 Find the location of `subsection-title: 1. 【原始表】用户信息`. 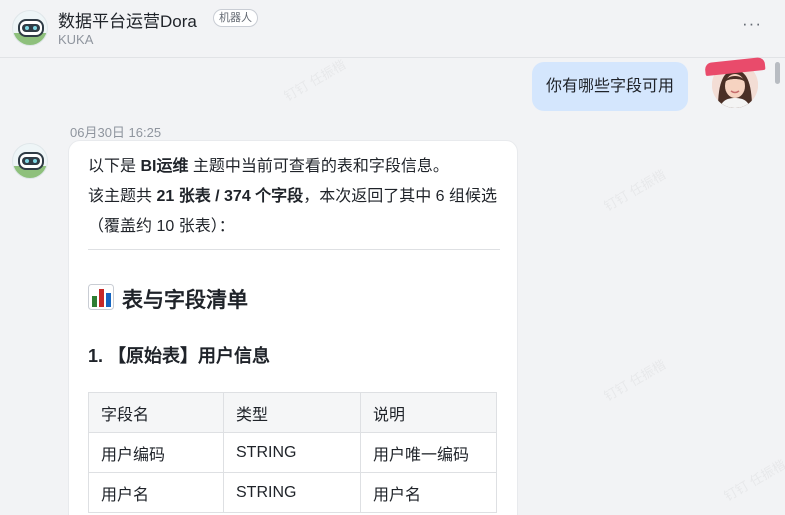

subsection-title: 1. 【原始表】用户信息 is located at coordinates (179, 356).